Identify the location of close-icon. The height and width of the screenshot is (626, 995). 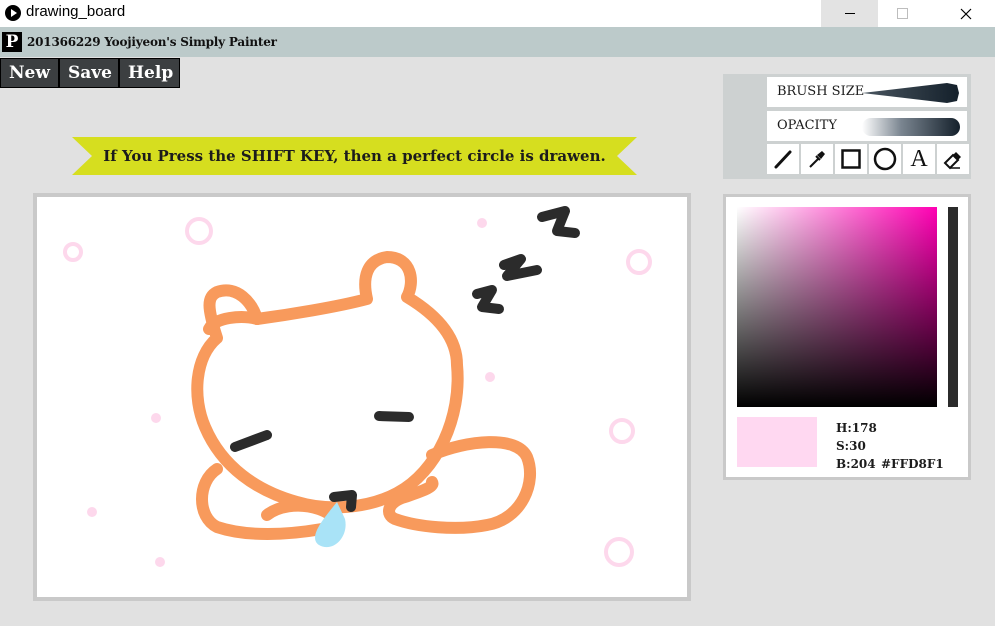
(966, 13).